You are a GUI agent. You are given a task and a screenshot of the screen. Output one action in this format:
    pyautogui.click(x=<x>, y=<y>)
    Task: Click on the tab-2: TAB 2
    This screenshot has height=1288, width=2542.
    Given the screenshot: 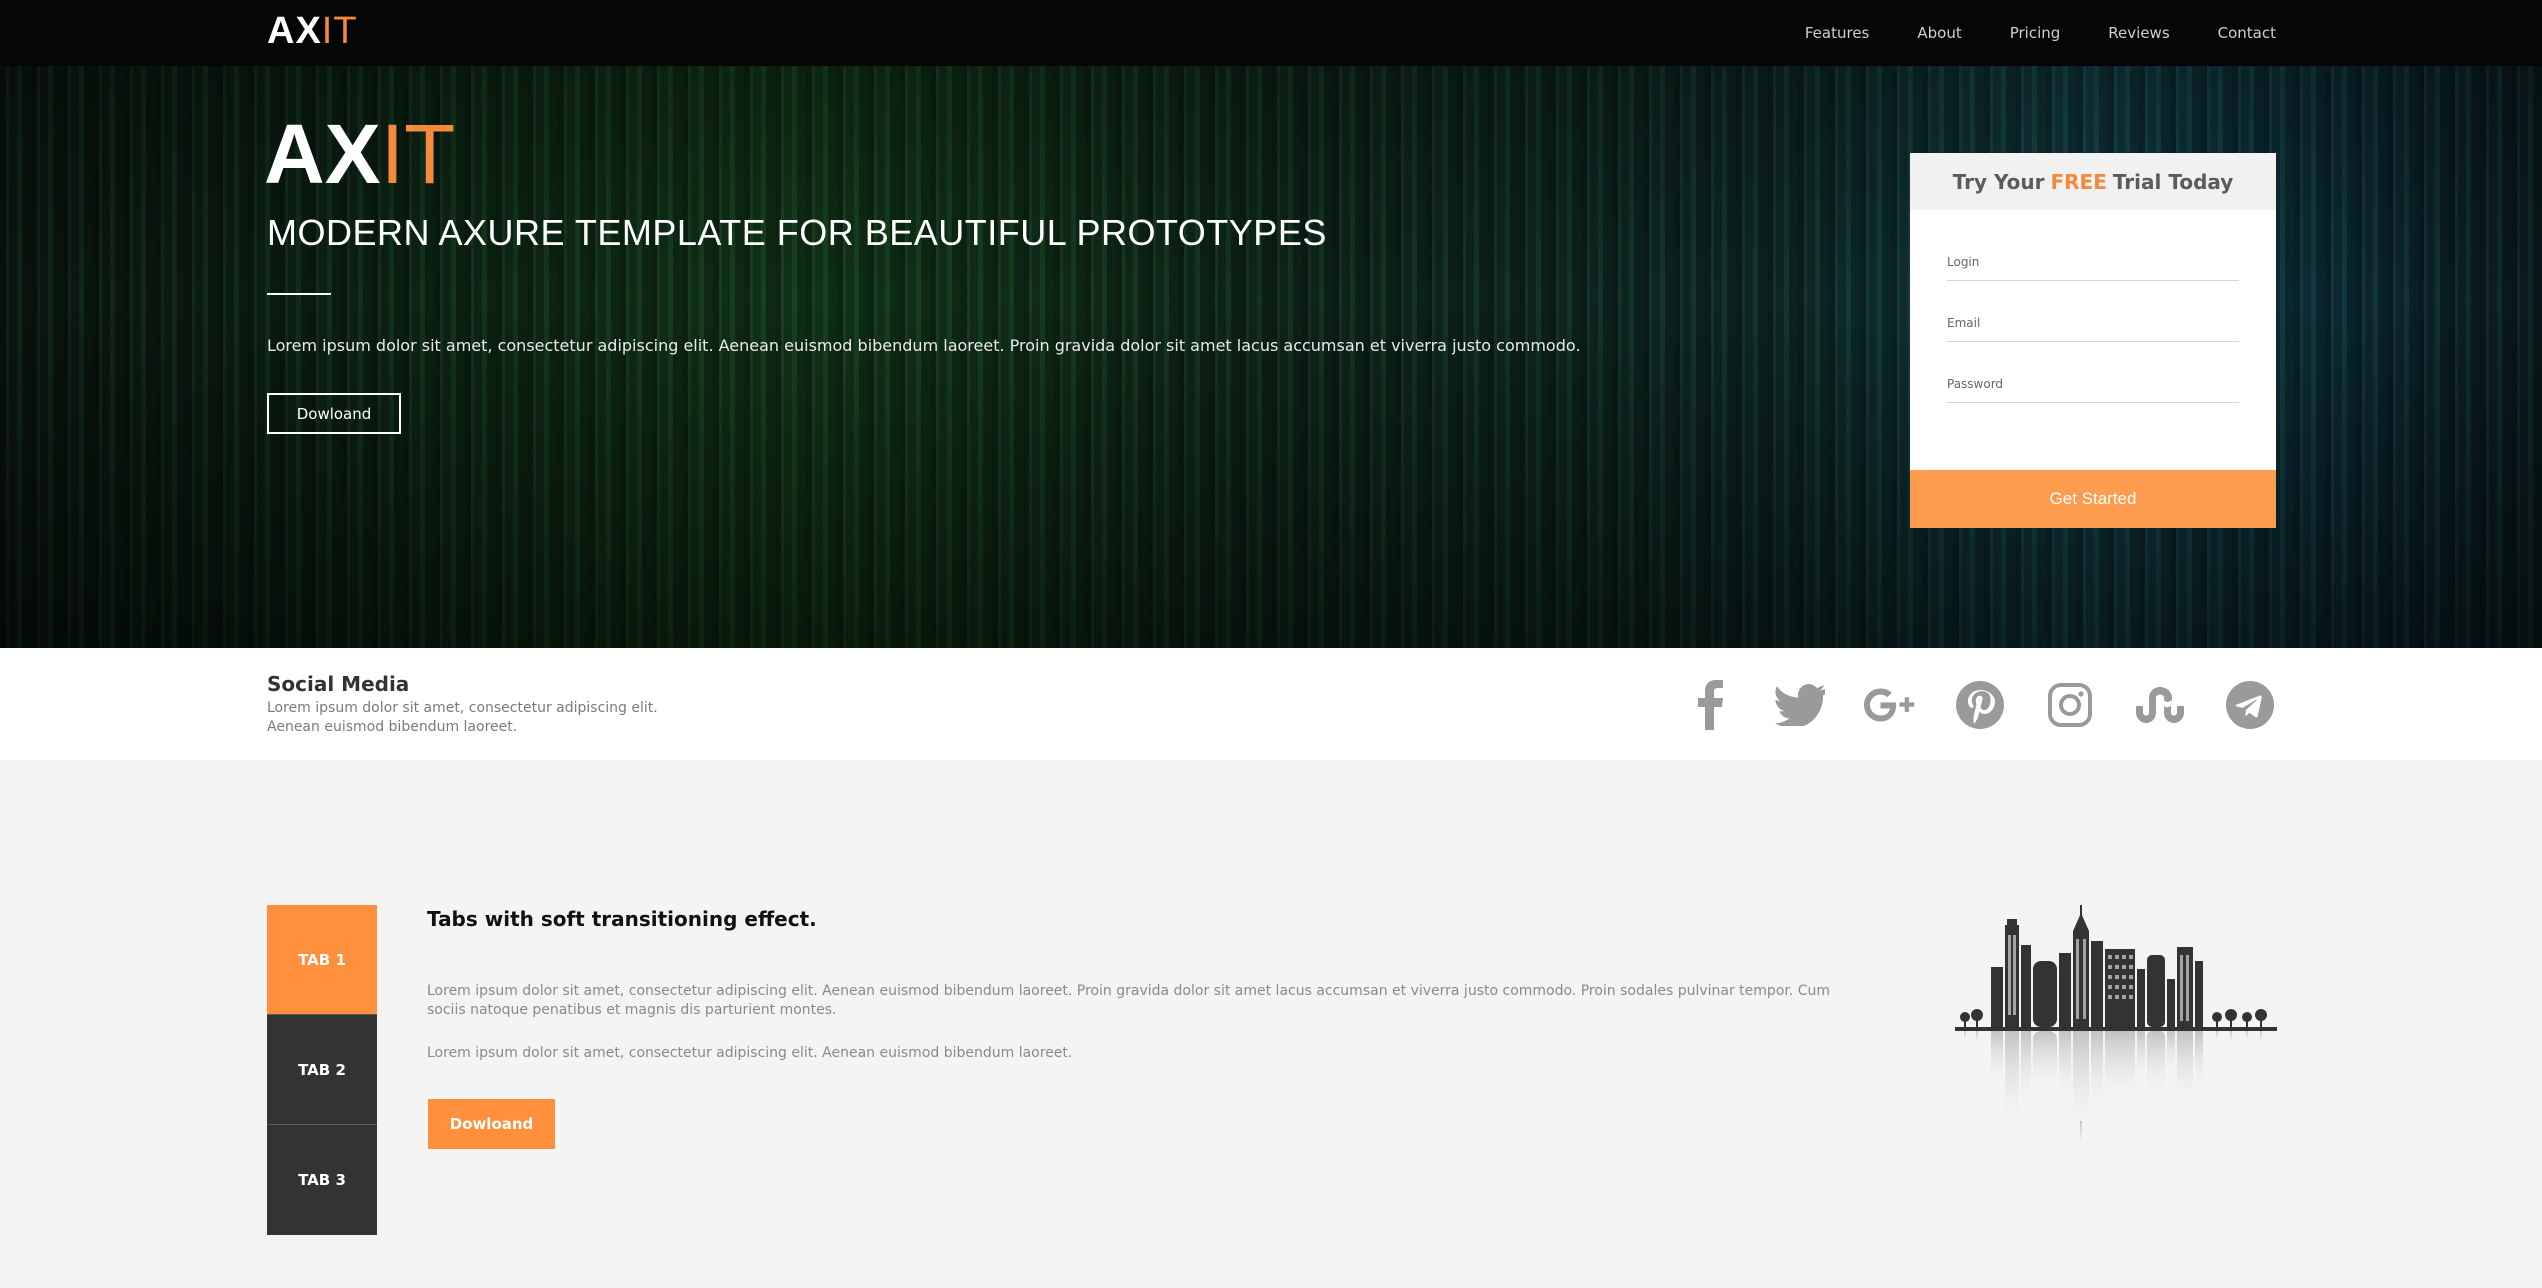 What is the action you would take?
    pyautogui.click(x=322, y=1070)
    